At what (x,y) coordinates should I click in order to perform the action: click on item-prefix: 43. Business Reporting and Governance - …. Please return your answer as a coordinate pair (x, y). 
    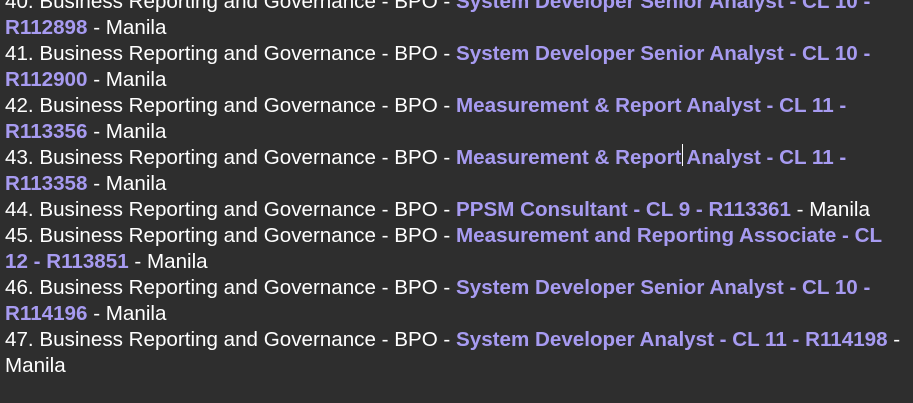
    Looking at the image, I should click on (231, 157).